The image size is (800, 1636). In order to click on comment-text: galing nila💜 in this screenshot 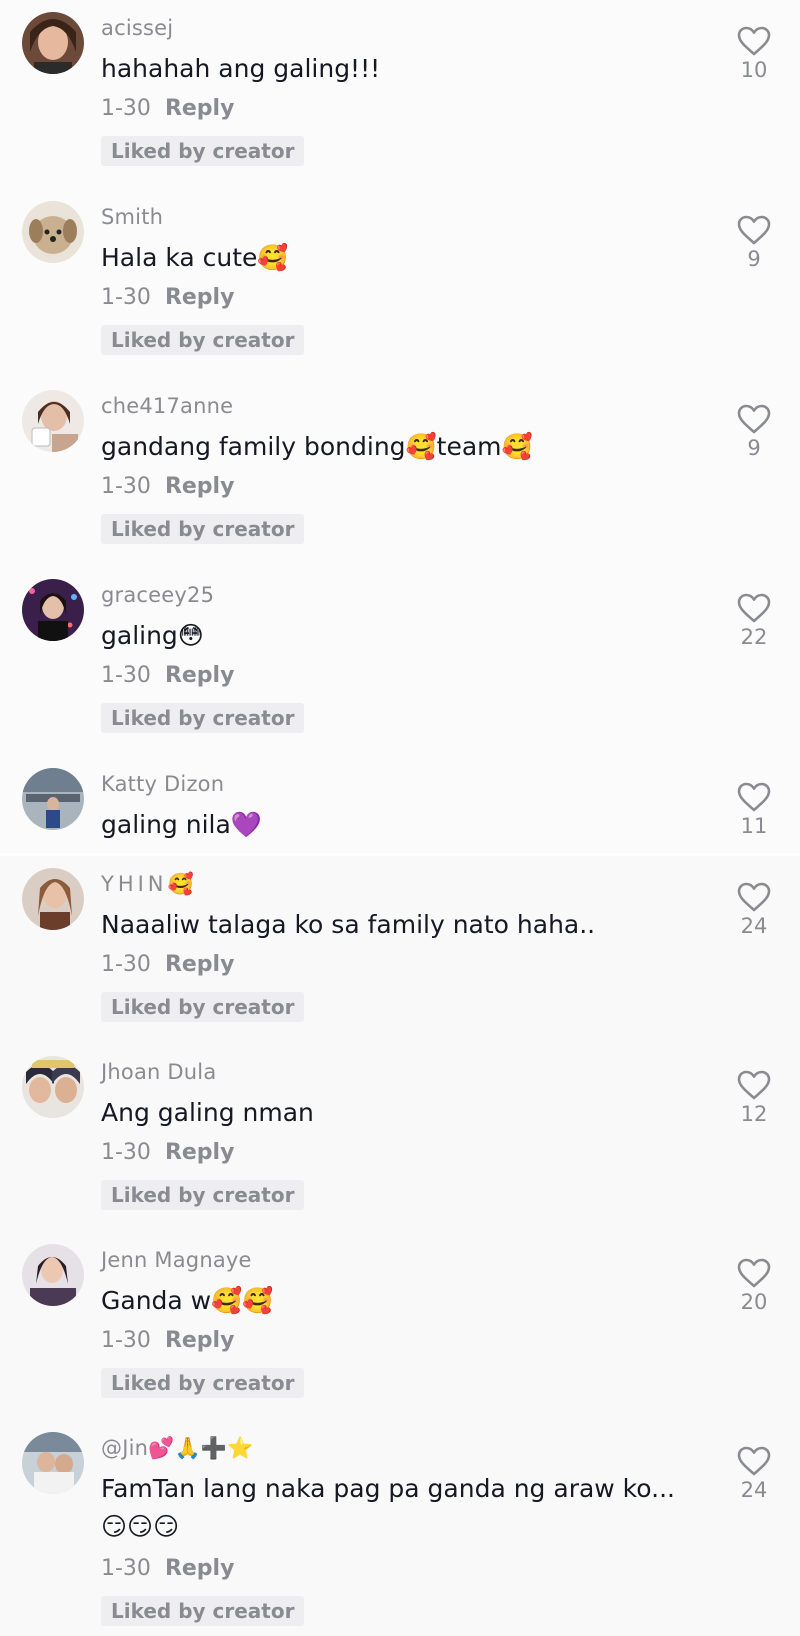, I will do `click(181, 824)`.